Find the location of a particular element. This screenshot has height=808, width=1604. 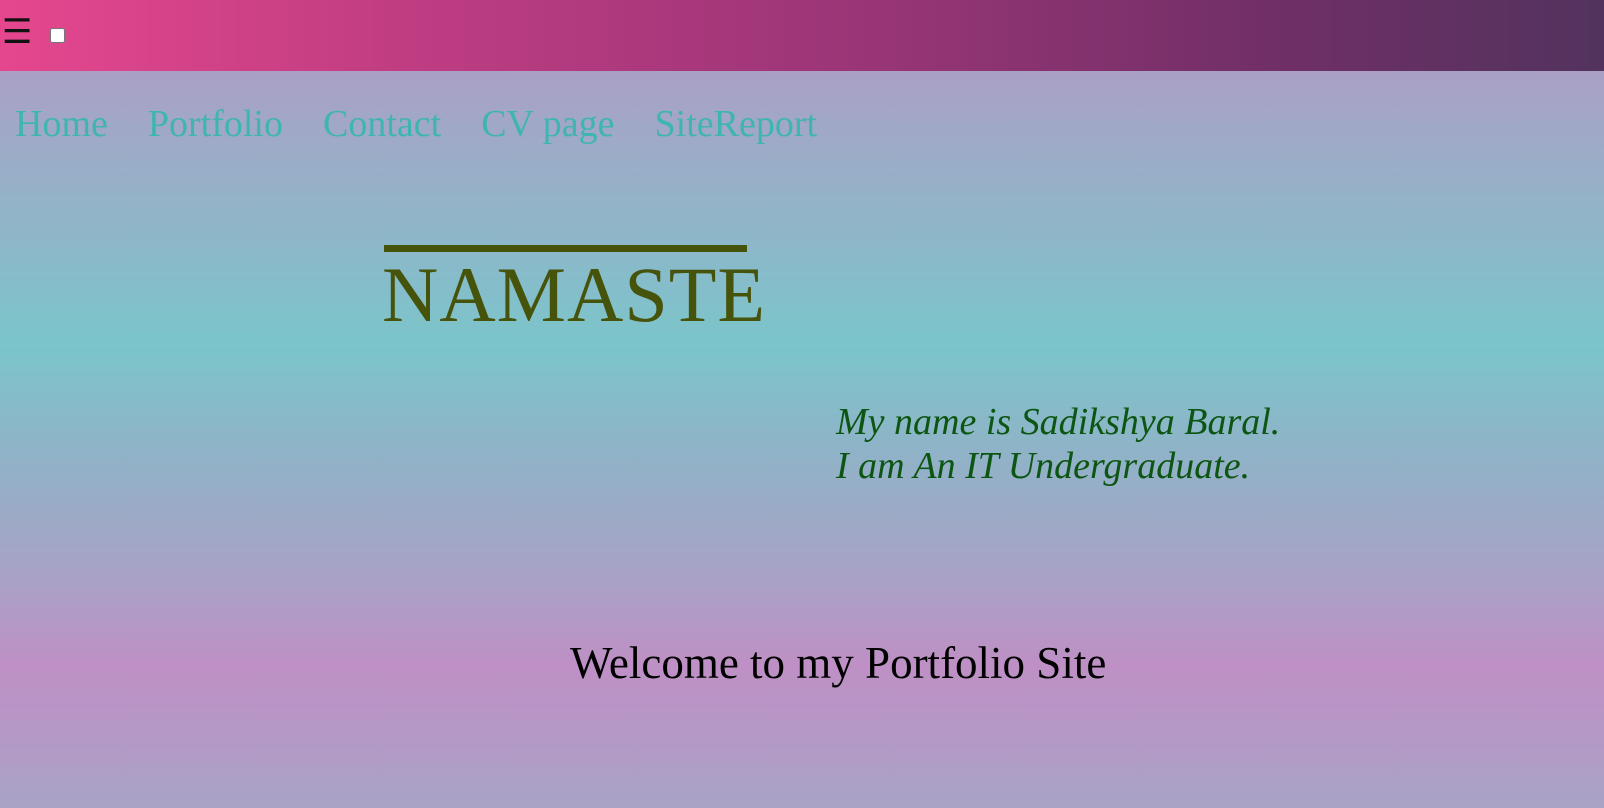

nav-link-contact: Contact is located at coordinates (382, 124).